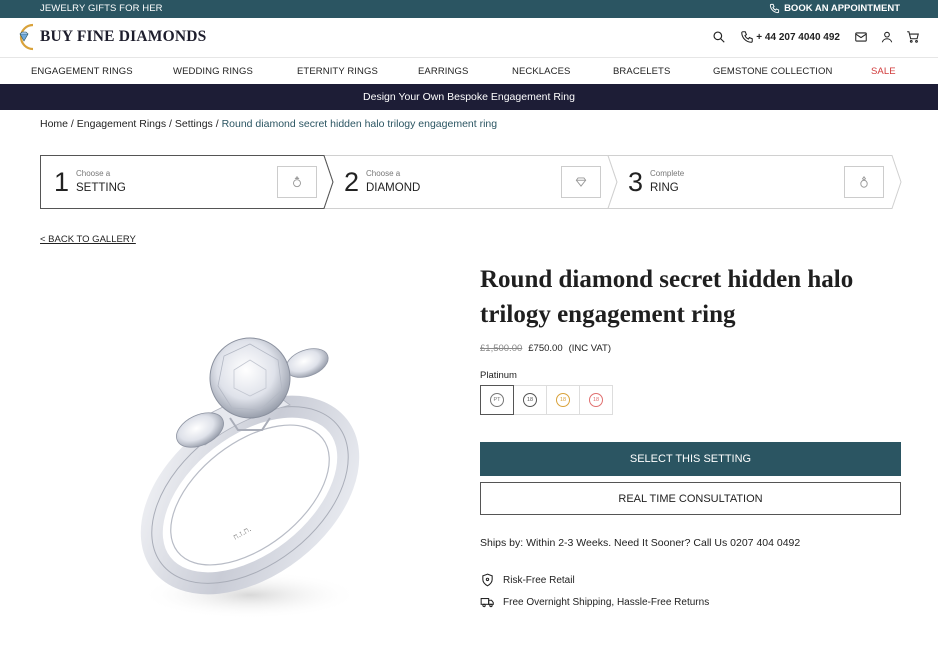 Image resolution: width=938 pixels, height=669 pixels. Describe the element at coordinates (498, 375) in the screenshot. I see `metal-selected-label: Platinum` at that location.